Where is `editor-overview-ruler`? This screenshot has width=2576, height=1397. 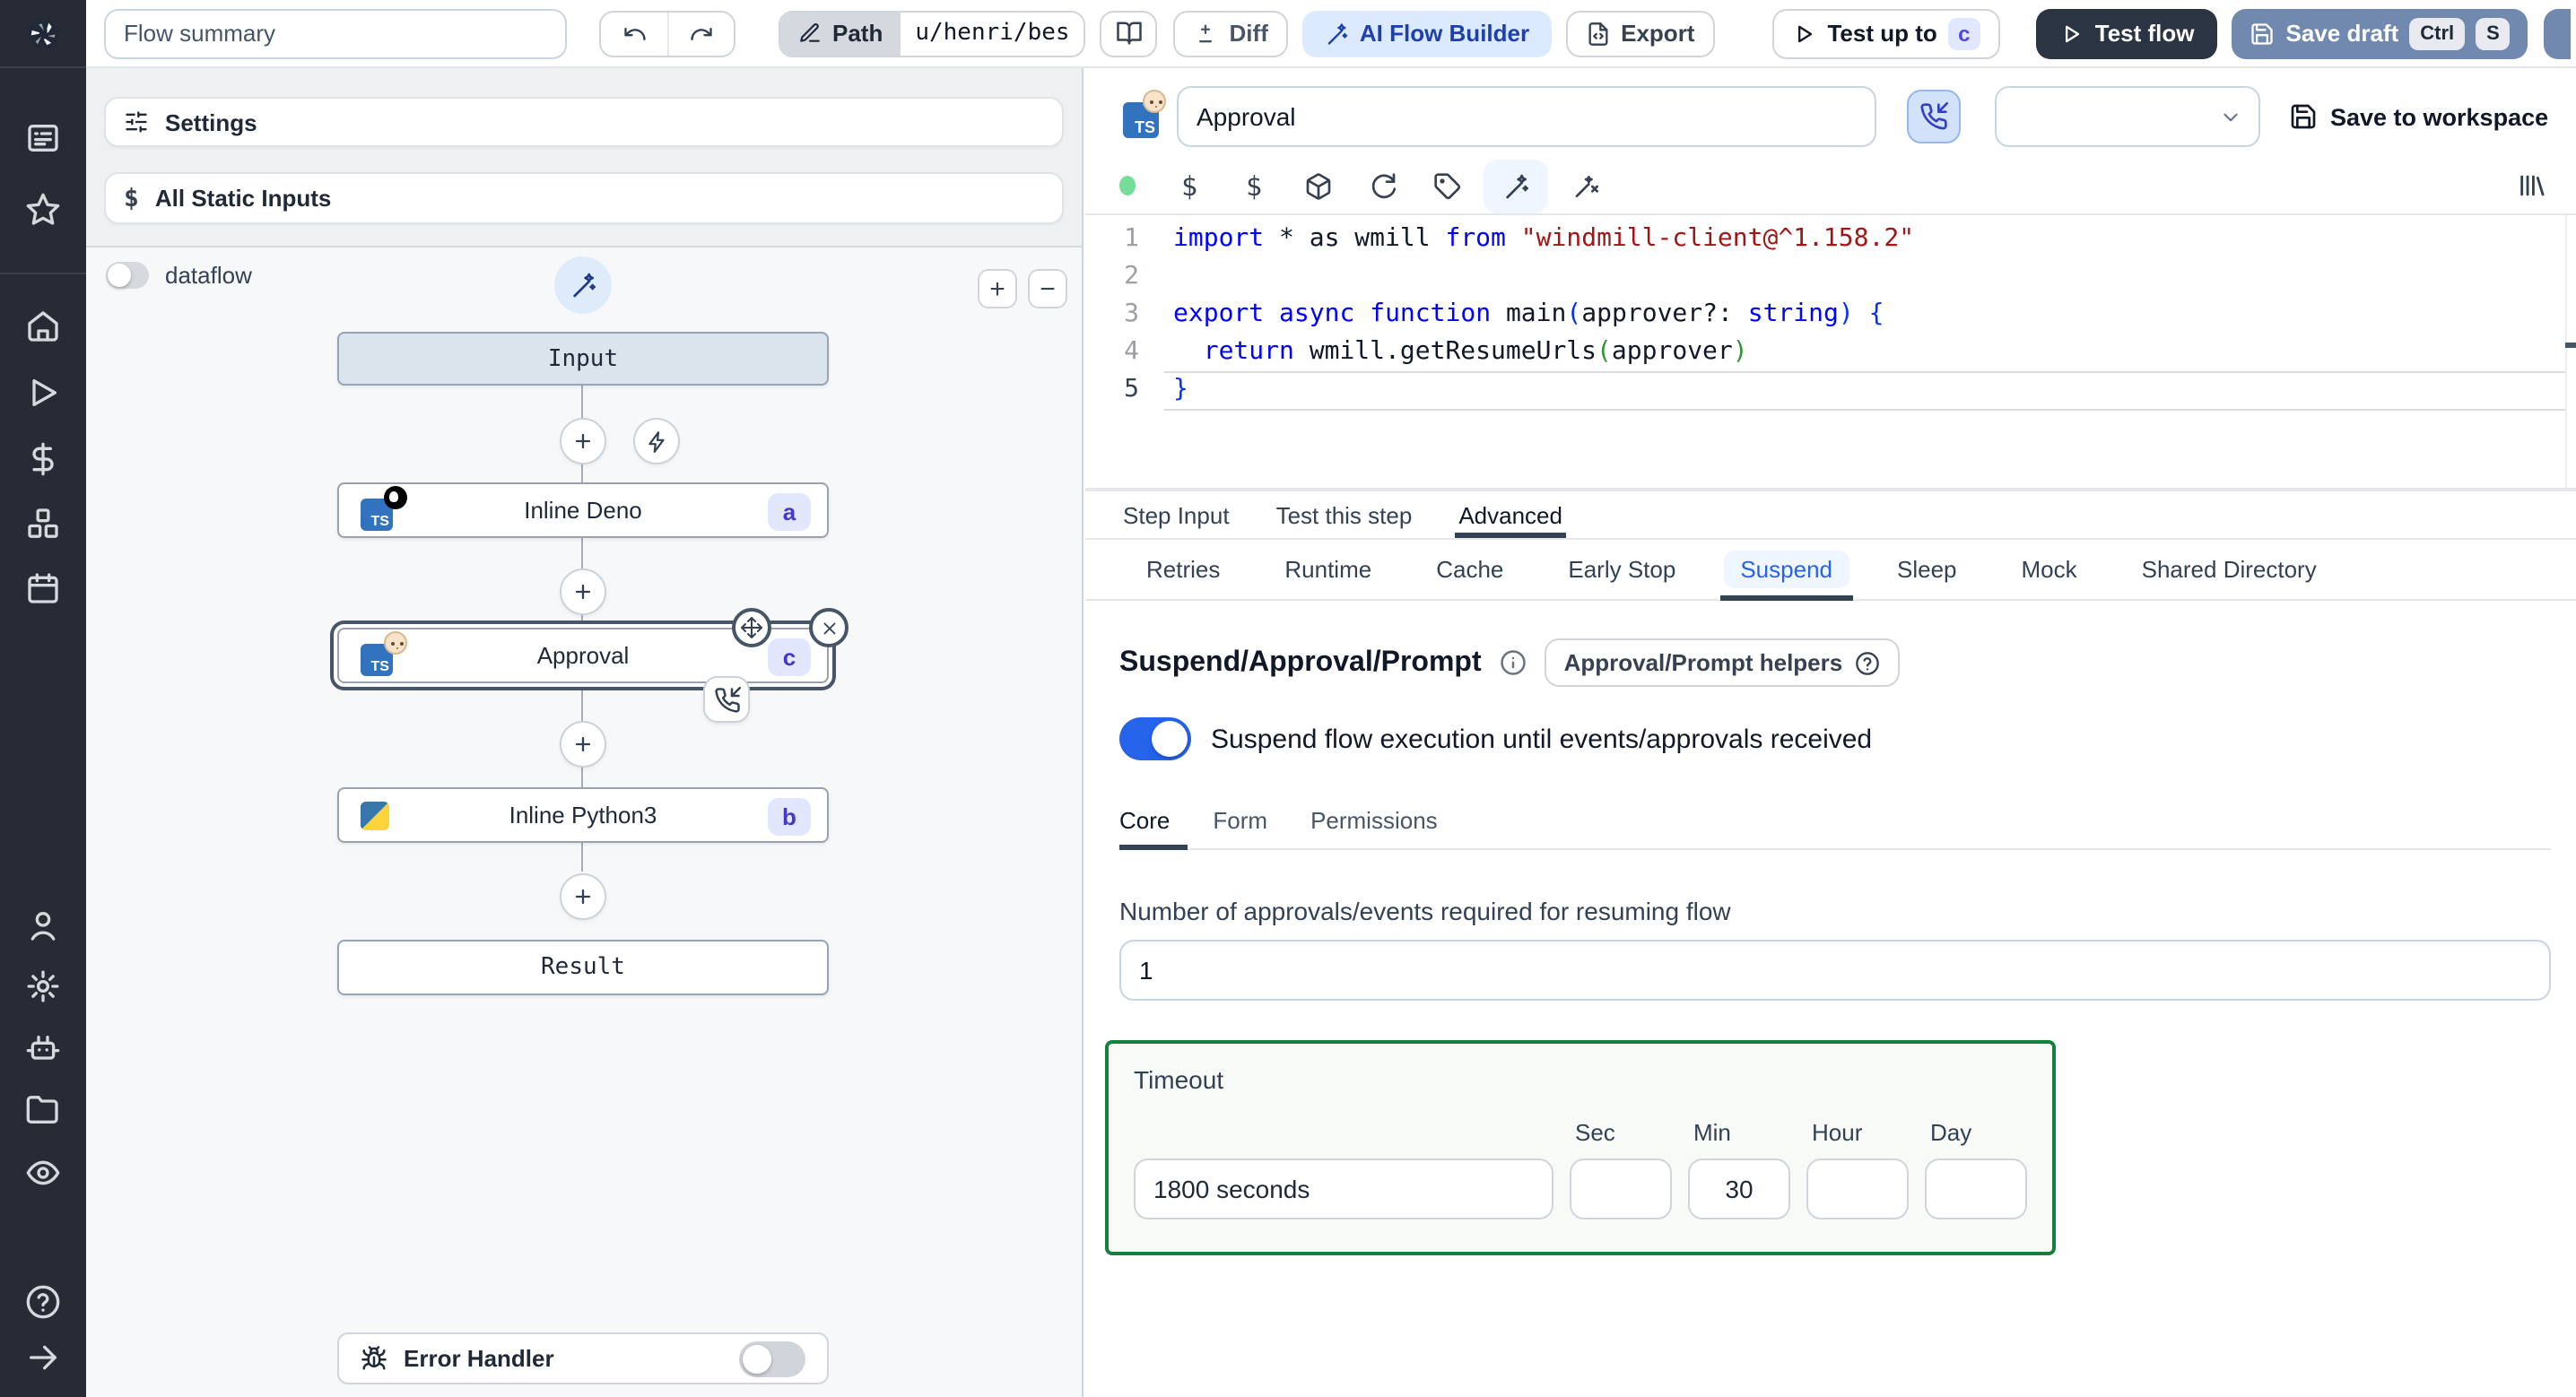
editor-overview-ruler is located at coordinates (2570, 351).